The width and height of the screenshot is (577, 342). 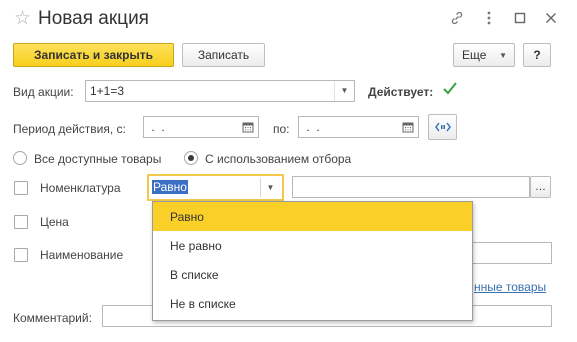 I want to click on help-button: ?, so click(x=537, y=55).